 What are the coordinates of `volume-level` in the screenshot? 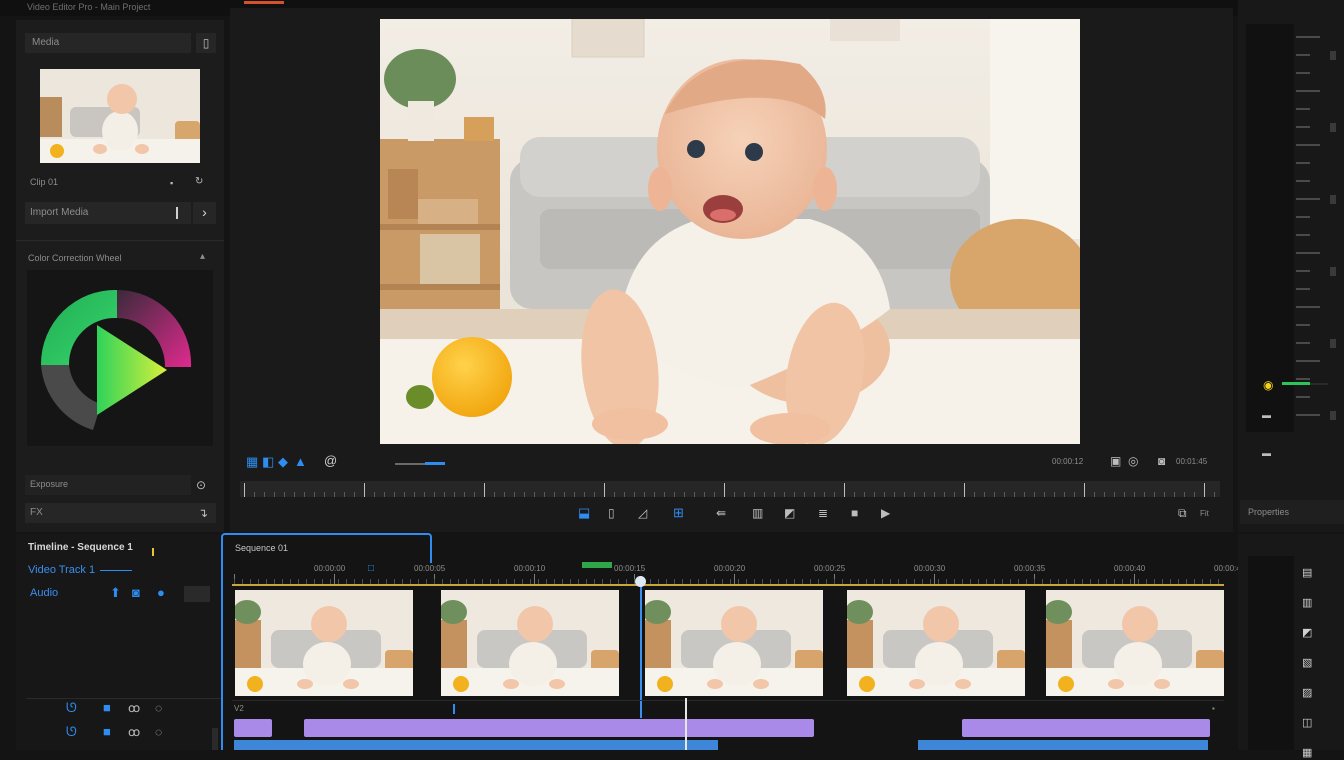 It's located at (435, 463).